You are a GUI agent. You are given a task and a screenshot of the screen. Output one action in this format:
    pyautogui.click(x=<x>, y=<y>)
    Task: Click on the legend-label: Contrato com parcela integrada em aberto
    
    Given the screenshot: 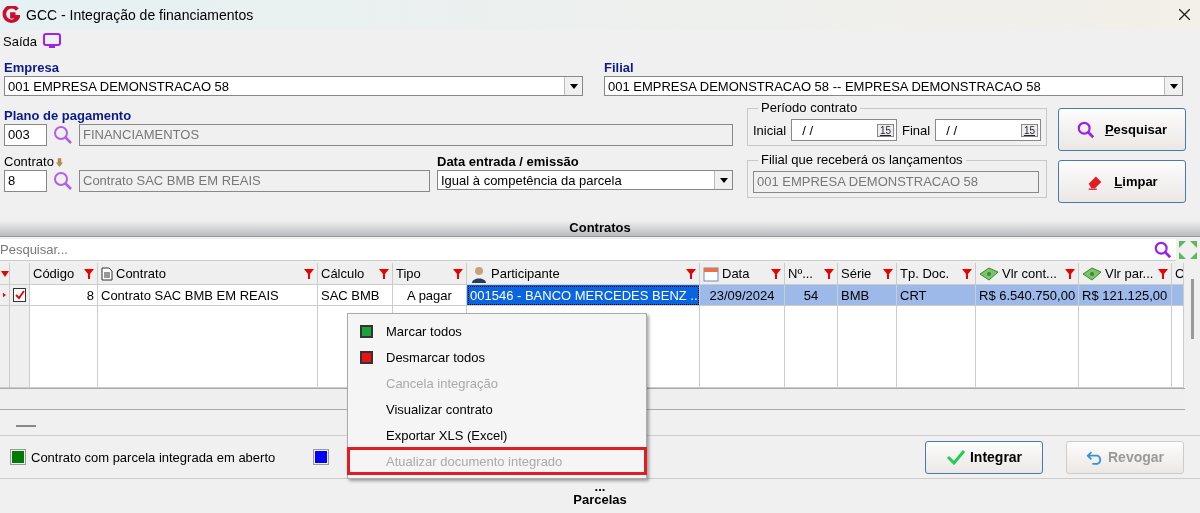 What is the action you would take?
    pyautogui.click(x=153, y=457)
    